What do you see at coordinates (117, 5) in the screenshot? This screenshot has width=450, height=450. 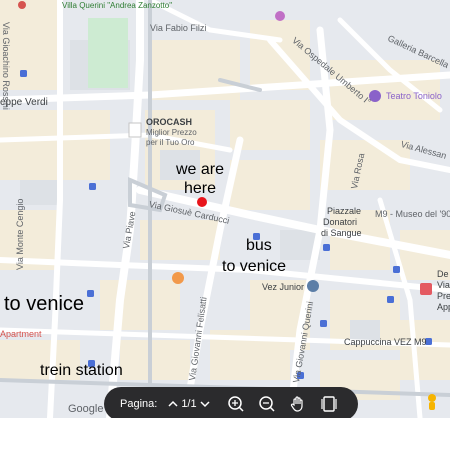 I see `poi-villa-querini: Villa Querini "Andrea Zanzotto"` at bounding box center [117, 5].